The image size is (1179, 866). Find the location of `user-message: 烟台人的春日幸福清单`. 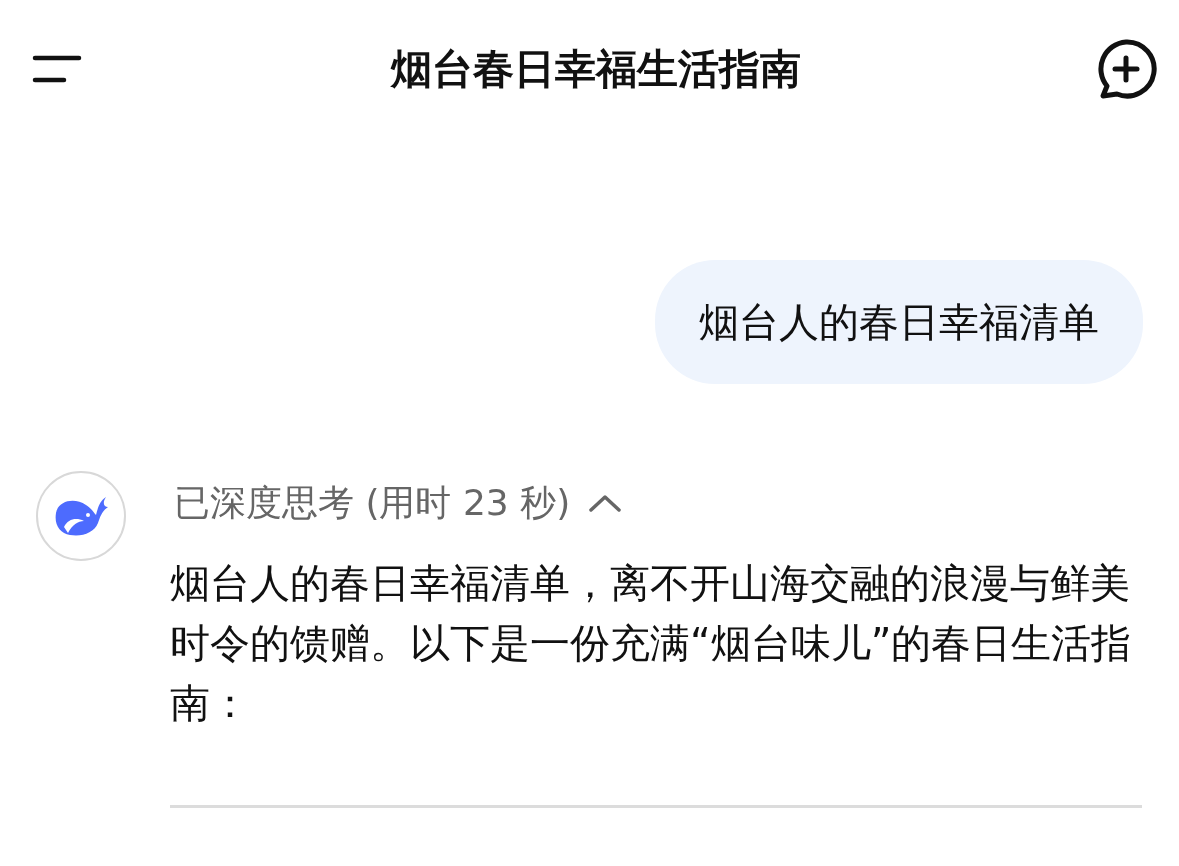

user-message: 烟台人的春日幸福清单 is located at coordinates (899, 322).